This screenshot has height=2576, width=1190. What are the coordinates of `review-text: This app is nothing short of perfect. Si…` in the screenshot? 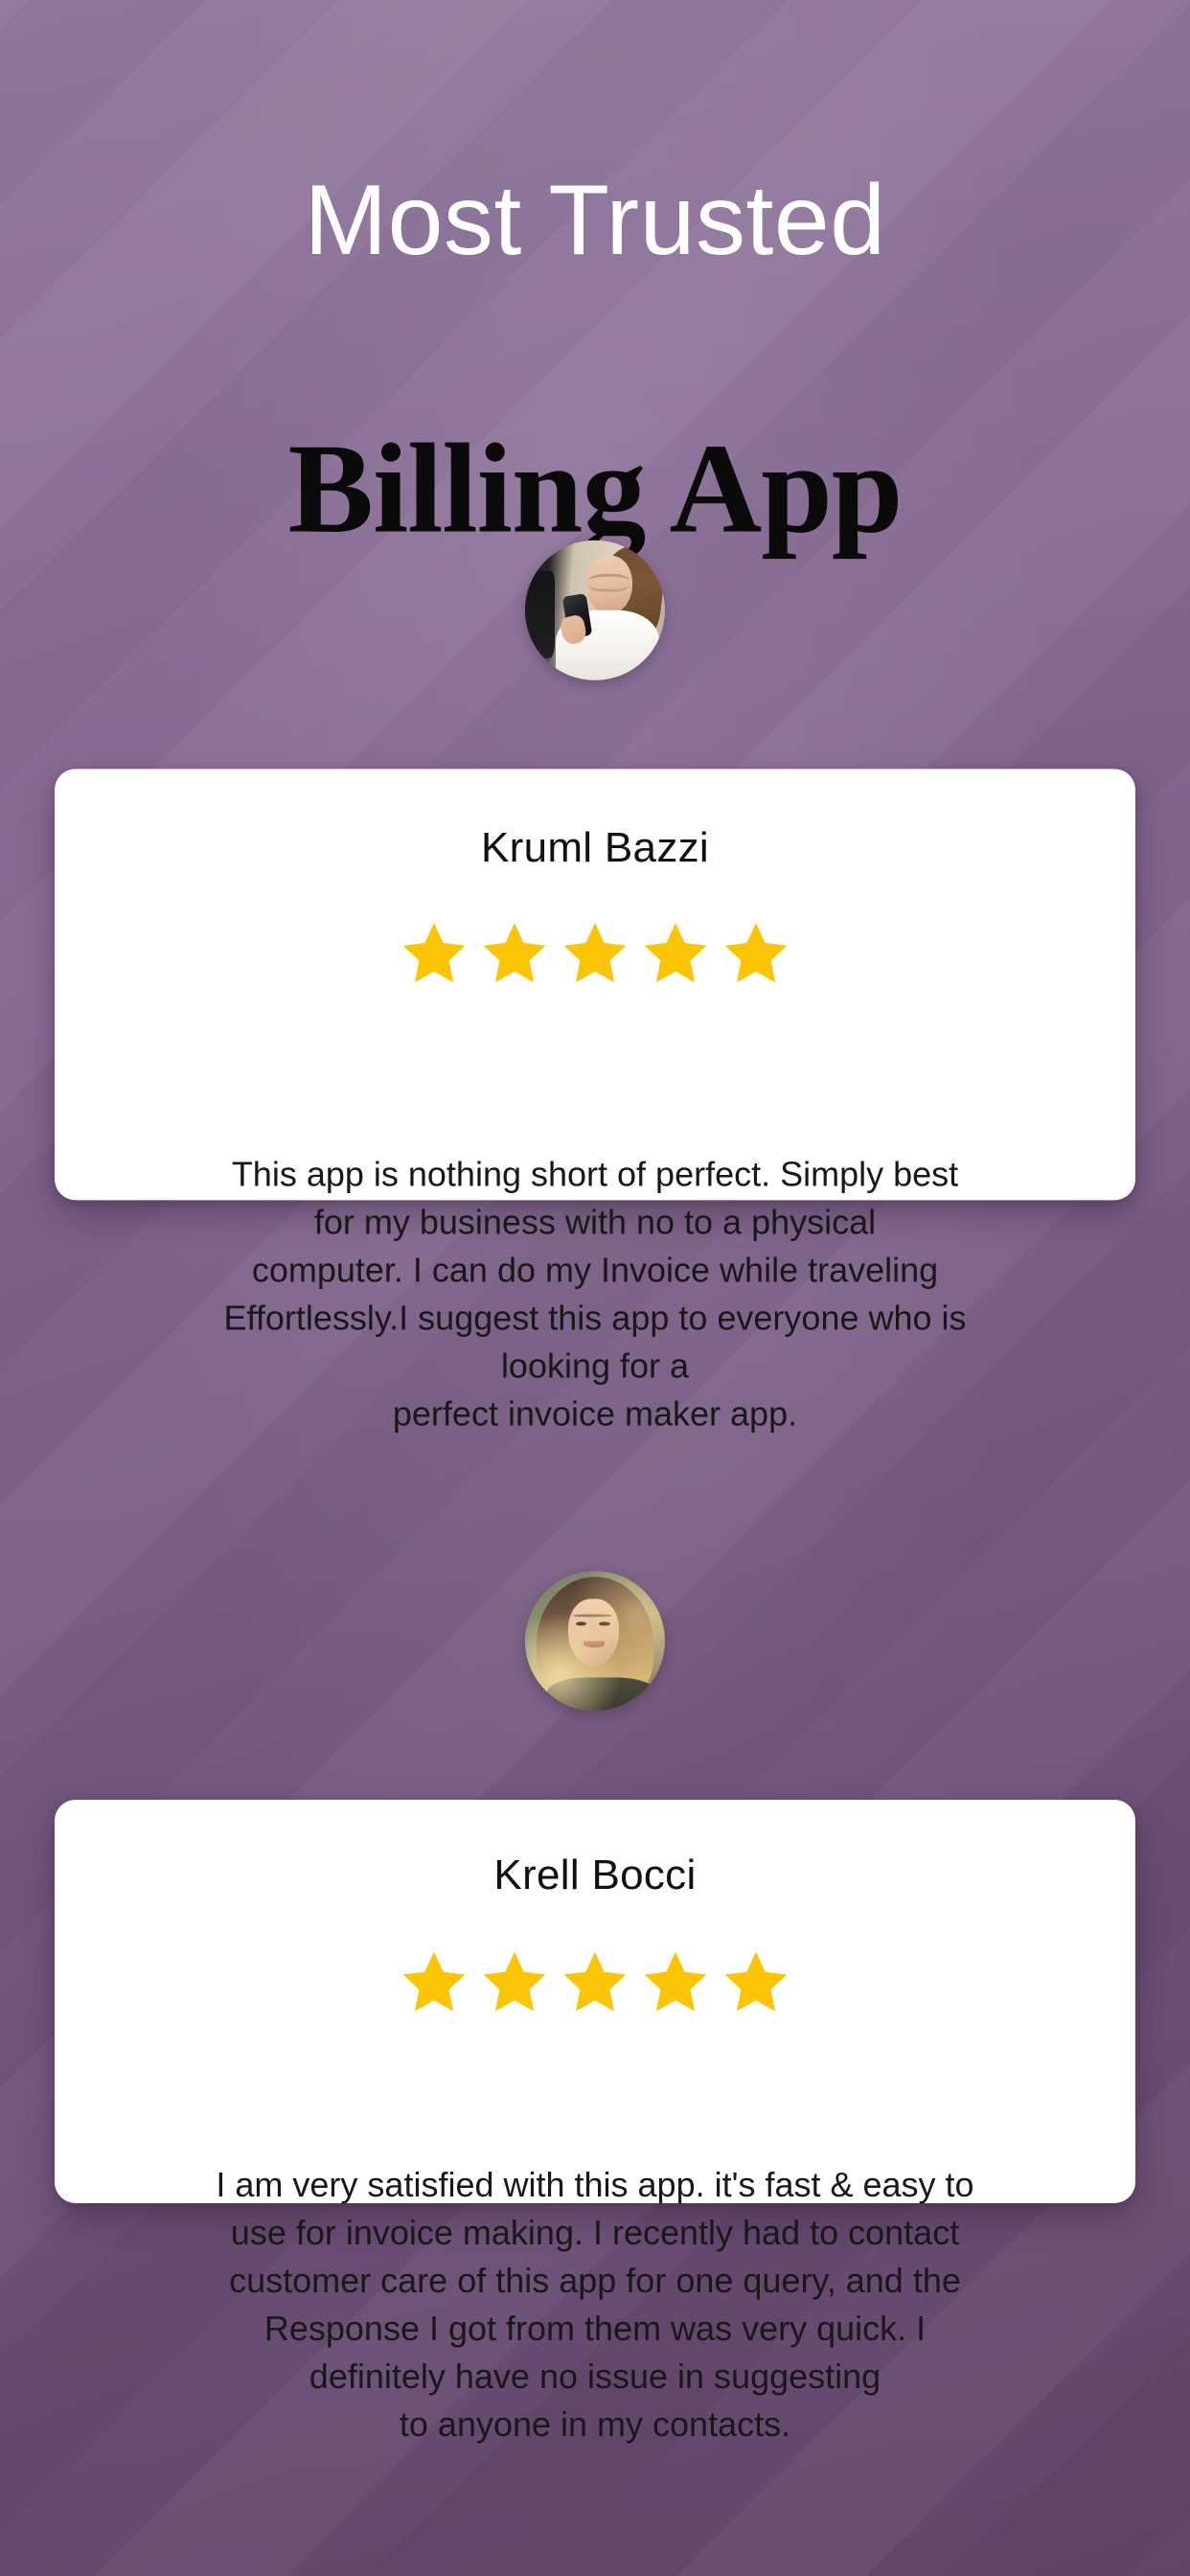 It's located at (595, 1294).